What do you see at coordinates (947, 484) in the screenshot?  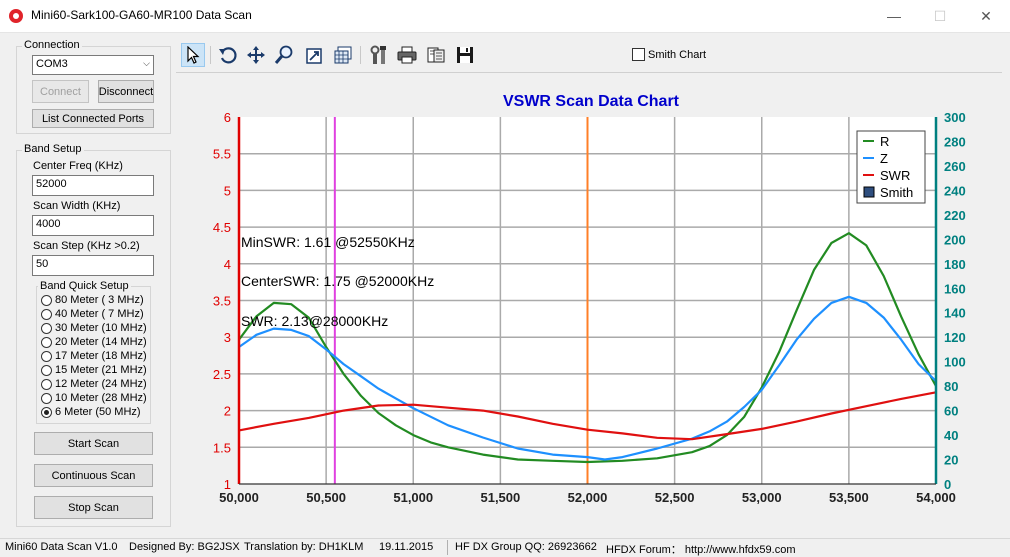 I see `y-right-tick-label: 0` at bounding box center [947, 484].